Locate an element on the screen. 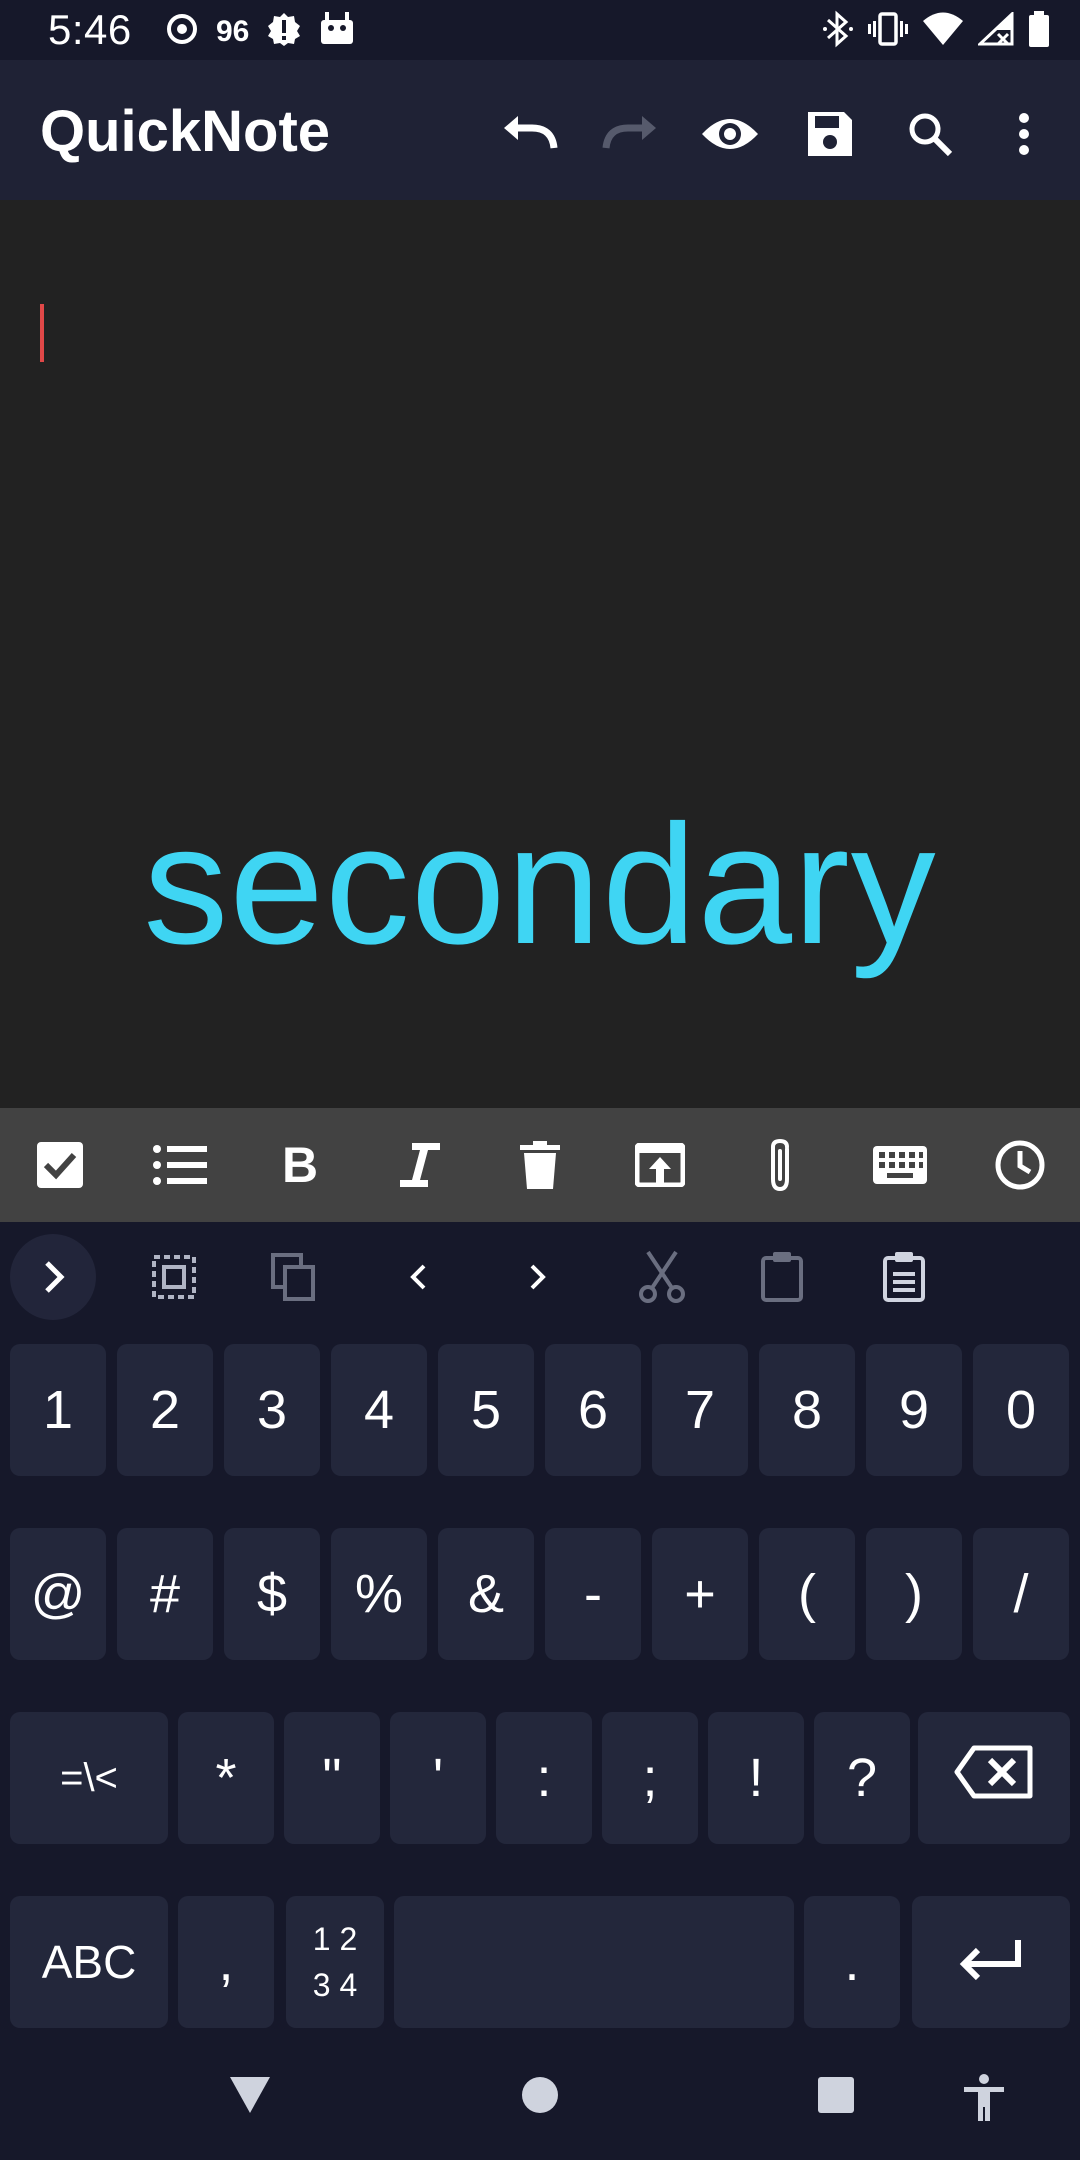 The image size is (1080, 2160). status-right-icons is located at coordinates (936, 31).